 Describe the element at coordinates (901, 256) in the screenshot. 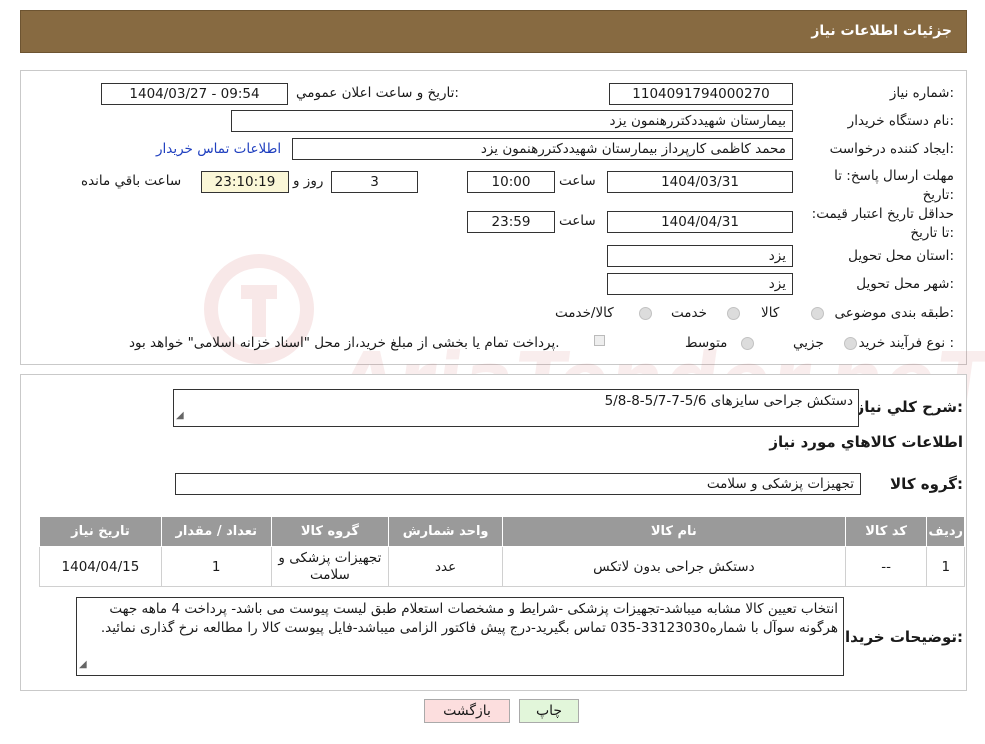

I see `province-label: استان محل تحويل:` at that location.